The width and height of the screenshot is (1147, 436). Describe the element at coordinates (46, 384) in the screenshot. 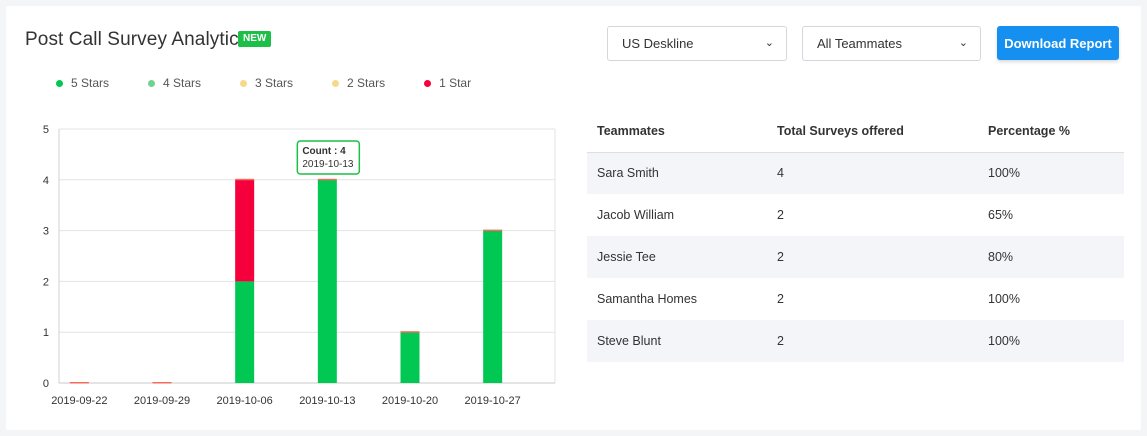

I see `y-tick-label: 0` at that location.